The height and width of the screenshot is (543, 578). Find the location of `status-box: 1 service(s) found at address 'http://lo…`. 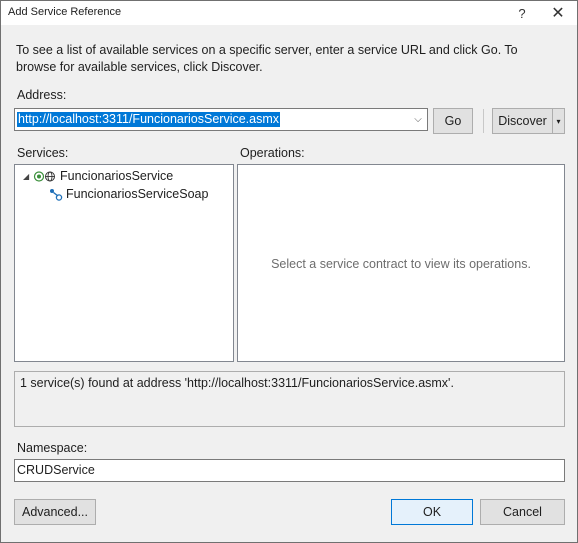

status-box: 1 service(s) found at address 'http://lo… is located at coordinates (289, 399).